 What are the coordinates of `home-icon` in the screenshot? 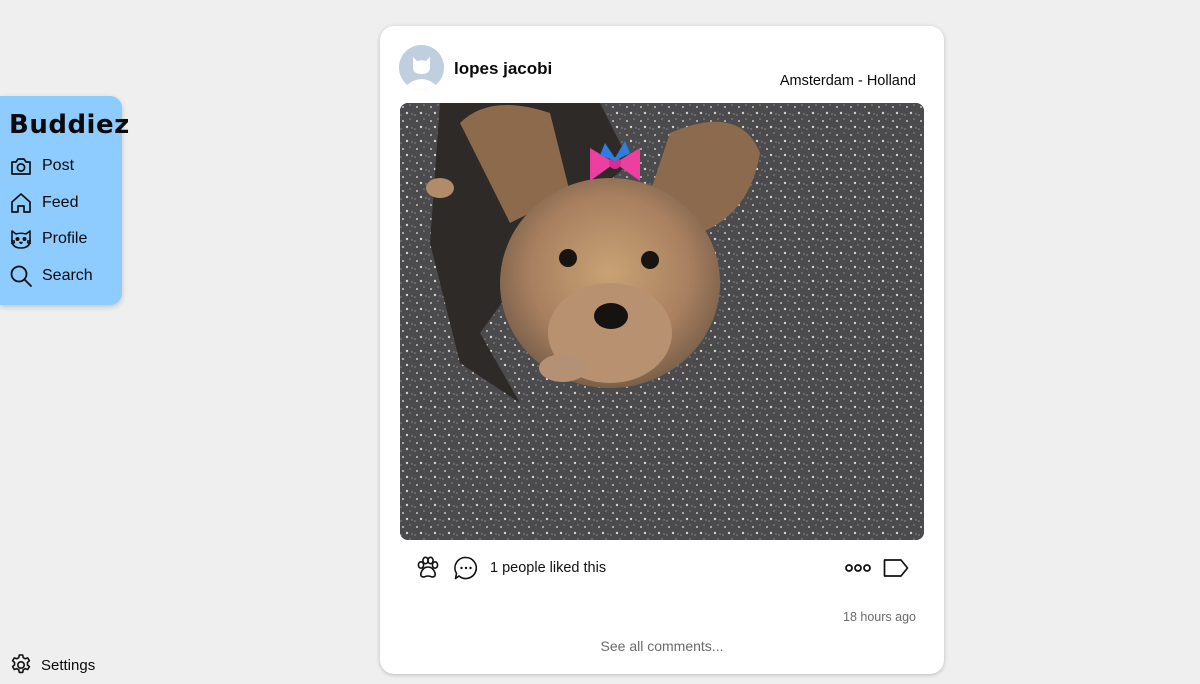 It's located at (21, 203).